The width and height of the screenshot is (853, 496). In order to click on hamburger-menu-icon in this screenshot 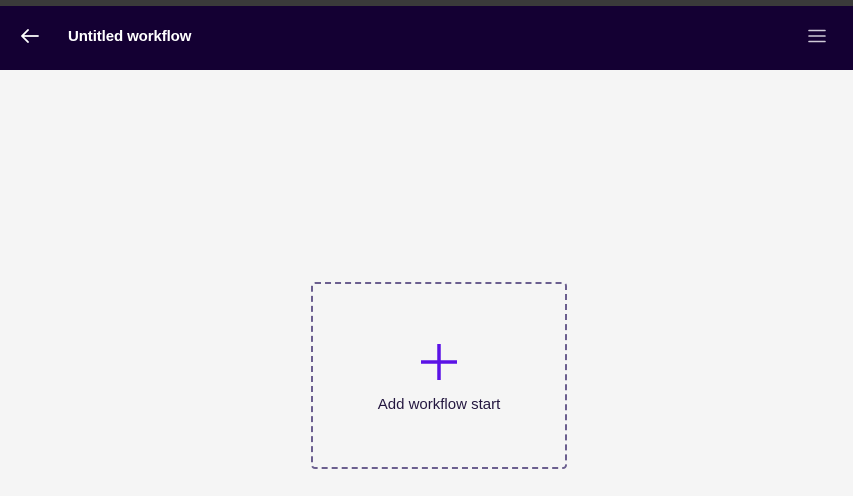, I will do `click(817, 38)`.